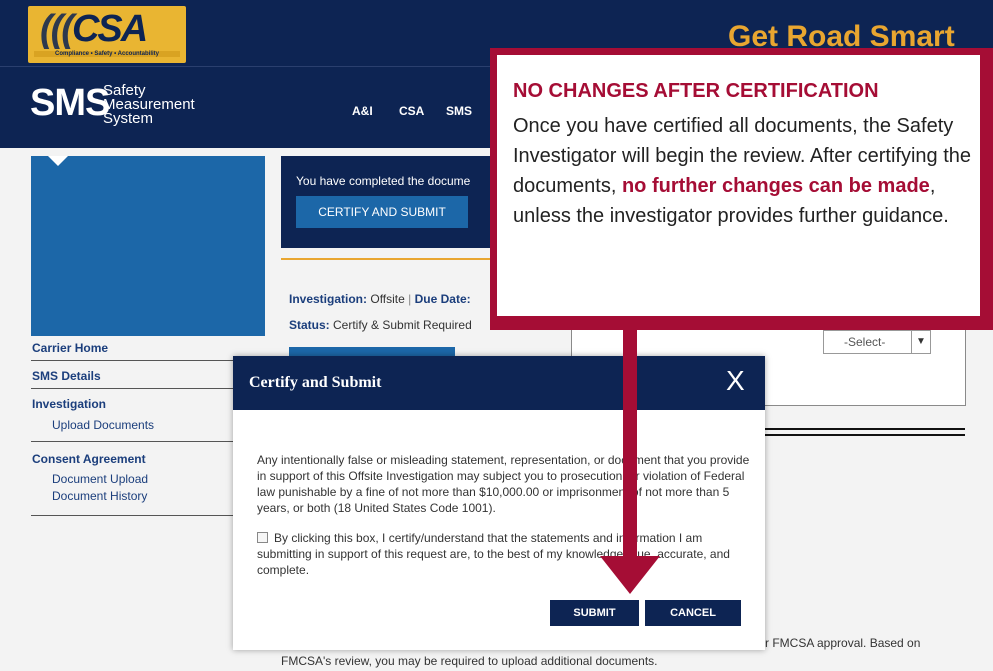 Image resolution: width=993 pixels, height=671 pixels. I want to click on submit-button: SUBMIT, so click(594, 613).